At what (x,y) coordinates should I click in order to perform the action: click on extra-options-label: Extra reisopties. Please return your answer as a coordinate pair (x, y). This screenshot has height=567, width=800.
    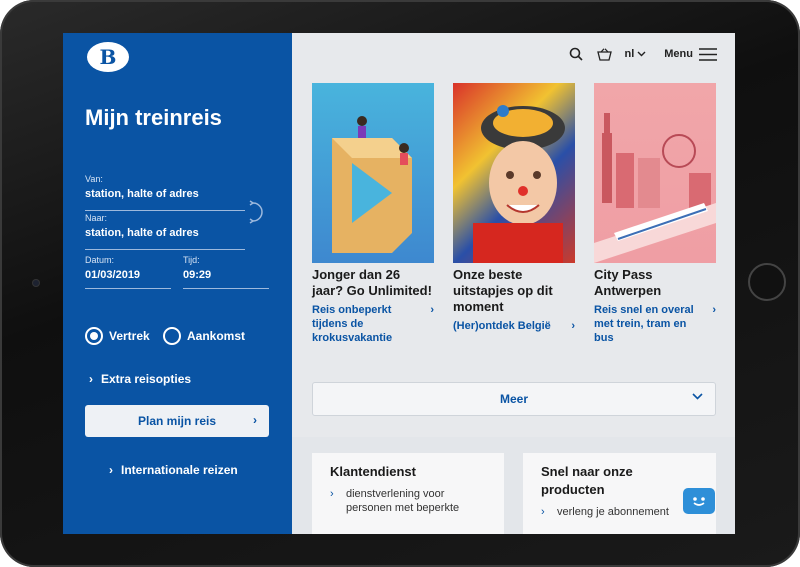
    Looking at the image, I should click on (146, 379).